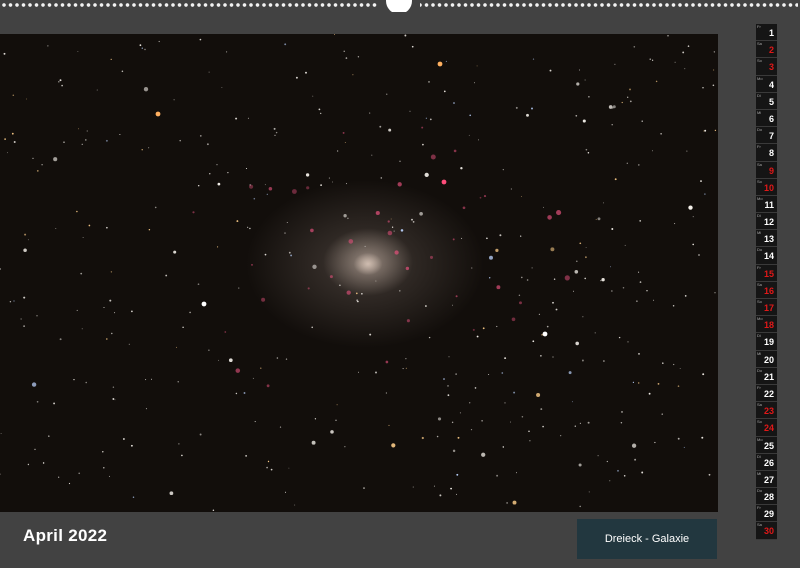 This screenshot has width=800, height=568. Describe the element at coordinates (768, 222) in the screenshot. I see `day-number: 12` at that location.